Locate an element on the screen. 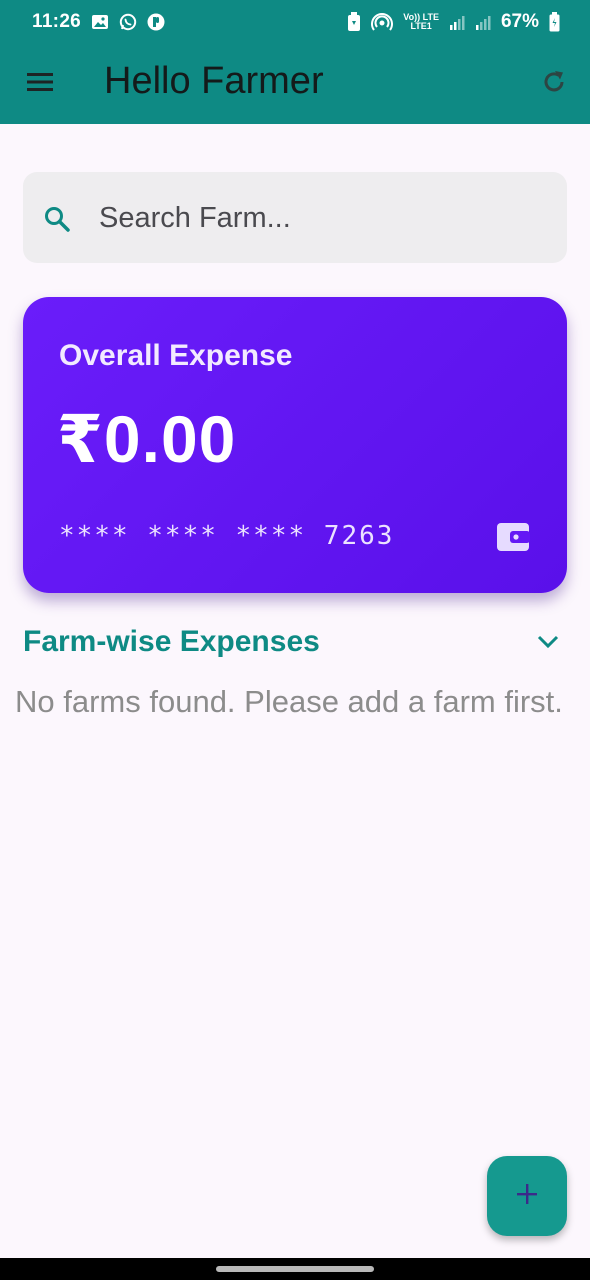 This screenshot has width=590, height=1280. menu-button is located at coordinates (40, 84).